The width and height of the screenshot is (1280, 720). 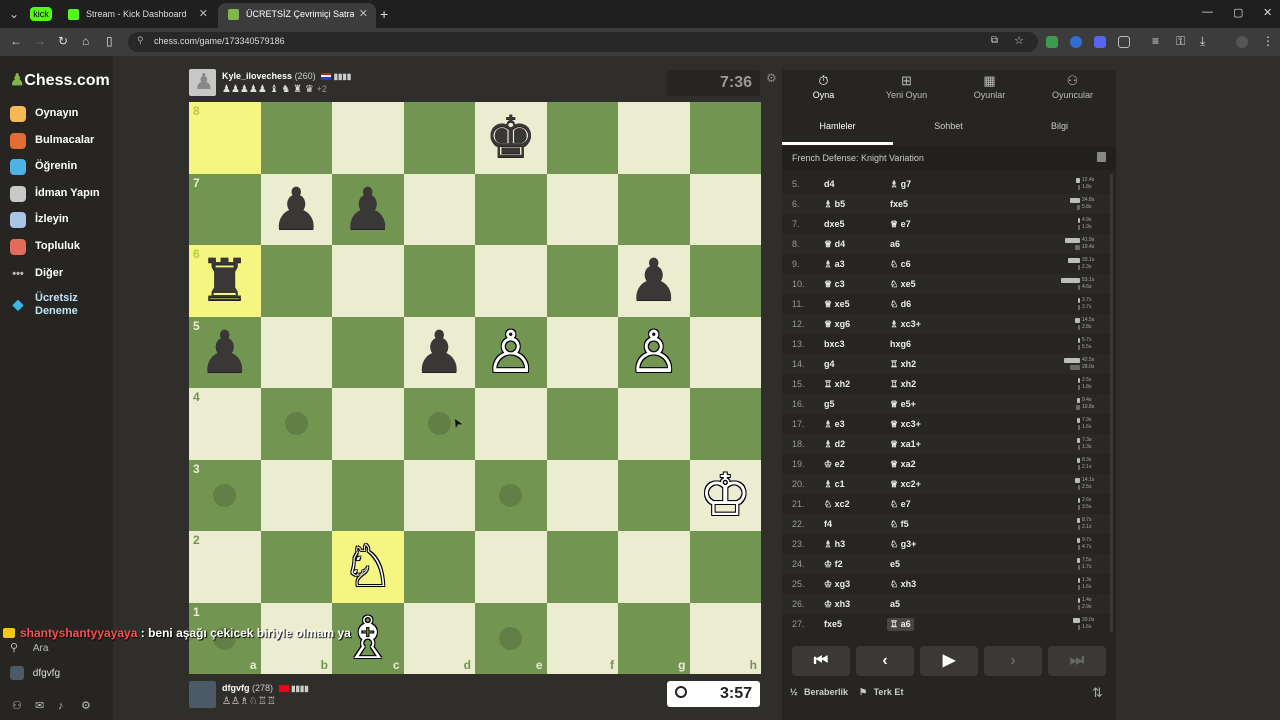 I want to click on square-g1: g, so click(x=654, y=638).